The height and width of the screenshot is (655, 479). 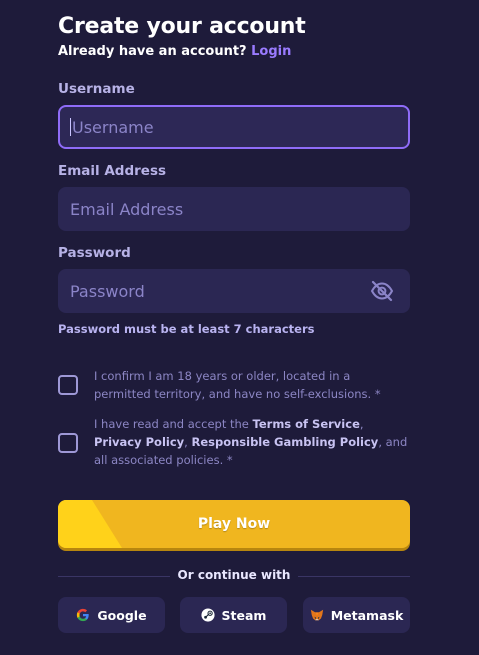 I want to click on username-input: Username, so click(x=234, y=127).